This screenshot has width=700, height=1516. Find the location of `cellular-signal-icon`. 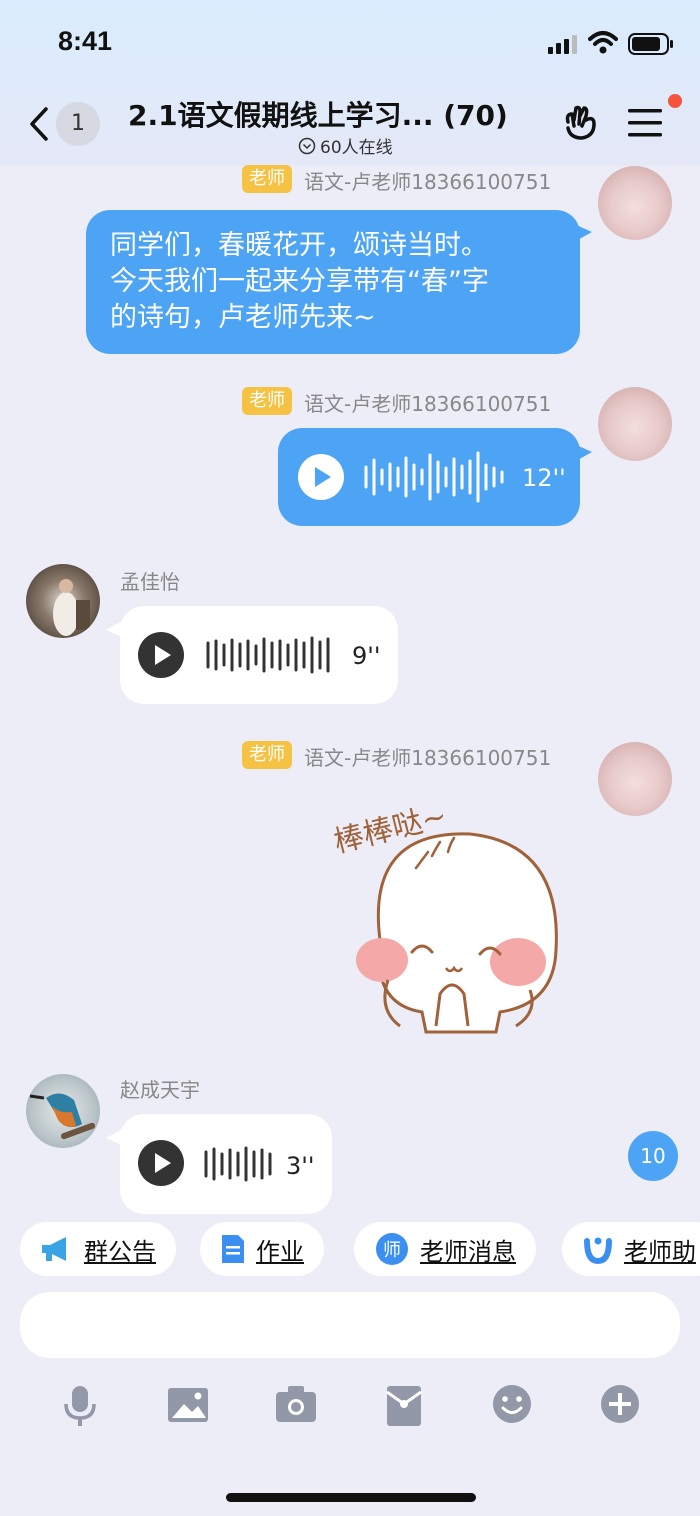

cellular-signal-icon is located at coordinates (562, 44).